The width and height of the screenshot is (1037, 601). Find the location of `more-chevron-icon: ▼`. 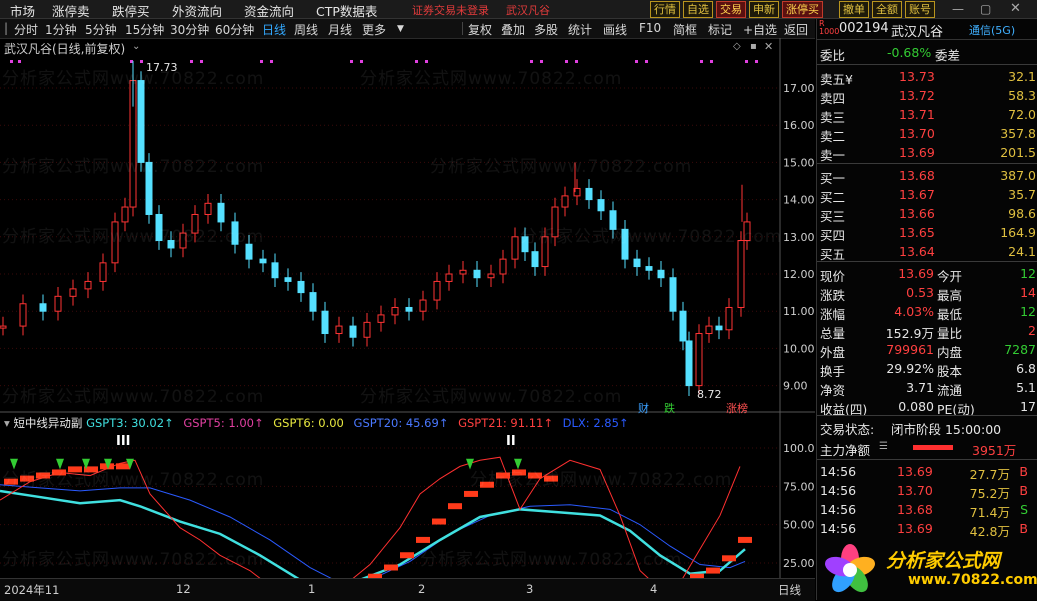

more-chevron-icon: ▼ is located at coordinates (400, 29).